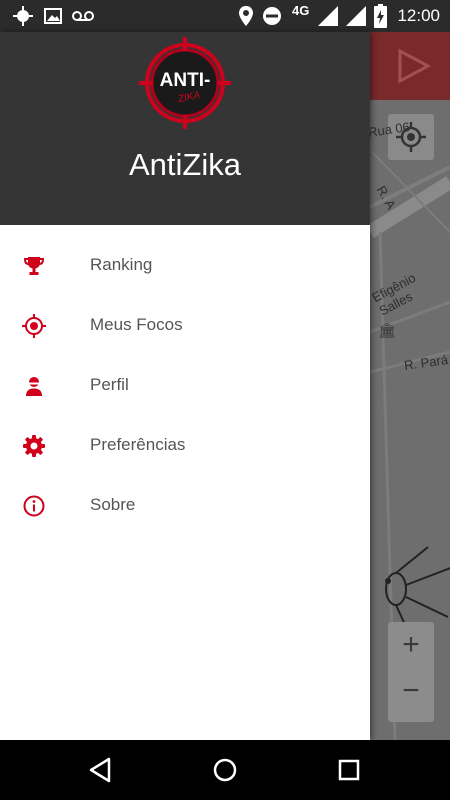 The image size is (450, 800). Describe the element at coordinates (113, 504) in the screenshot. I see `menu-item-label: Sobre` at that location.